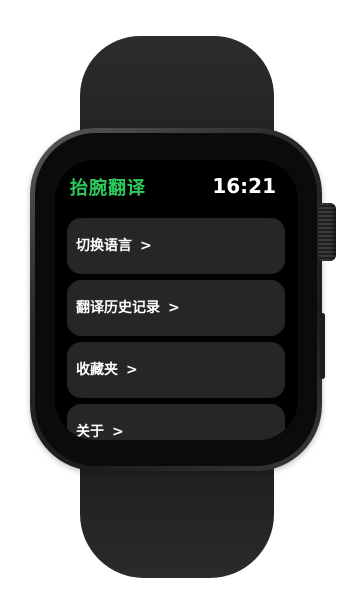 The height and width of the screenshot is (600, 351). Describe the element at coordinates (104, 246) in the screenshot. I see `menu-item-label: 切换语言` at that location.